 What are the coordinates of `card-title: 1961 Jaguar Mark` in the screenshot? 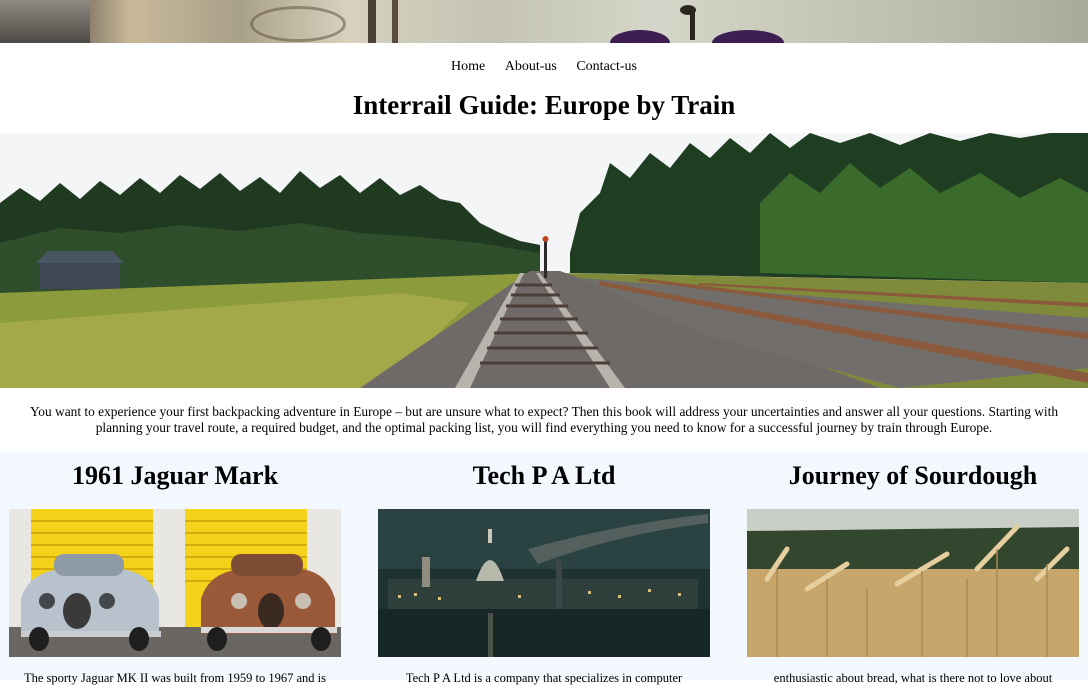 It's located at (175, 475).